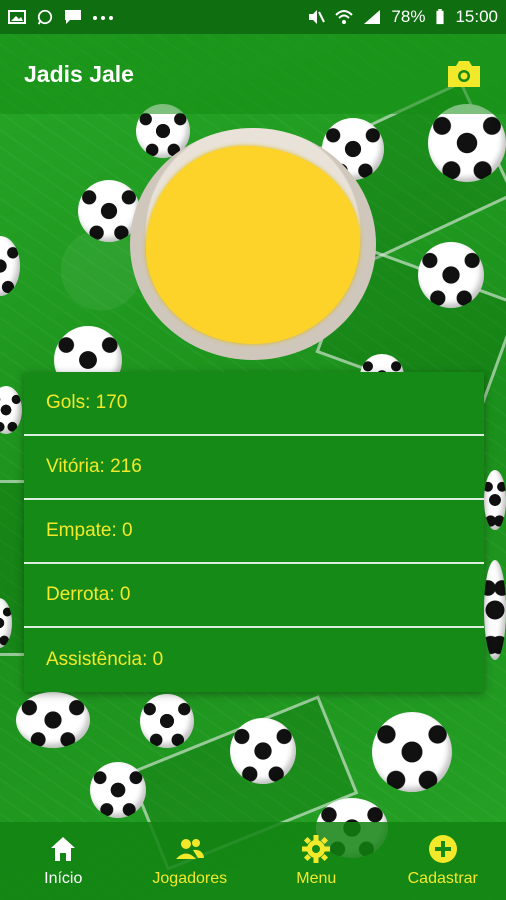 Image resolution: width=506 pixels, height=900 pixels. Describe the element at coordinates (372, 17) in the screenshot. I see `signal-icon` at that location.